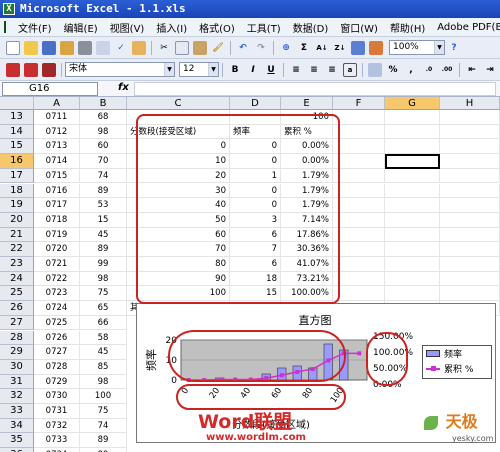  What do you see at coordinates (103, 382) in the screenshot?
I see `cell-b31: 98` at bounding box center [103, 382].